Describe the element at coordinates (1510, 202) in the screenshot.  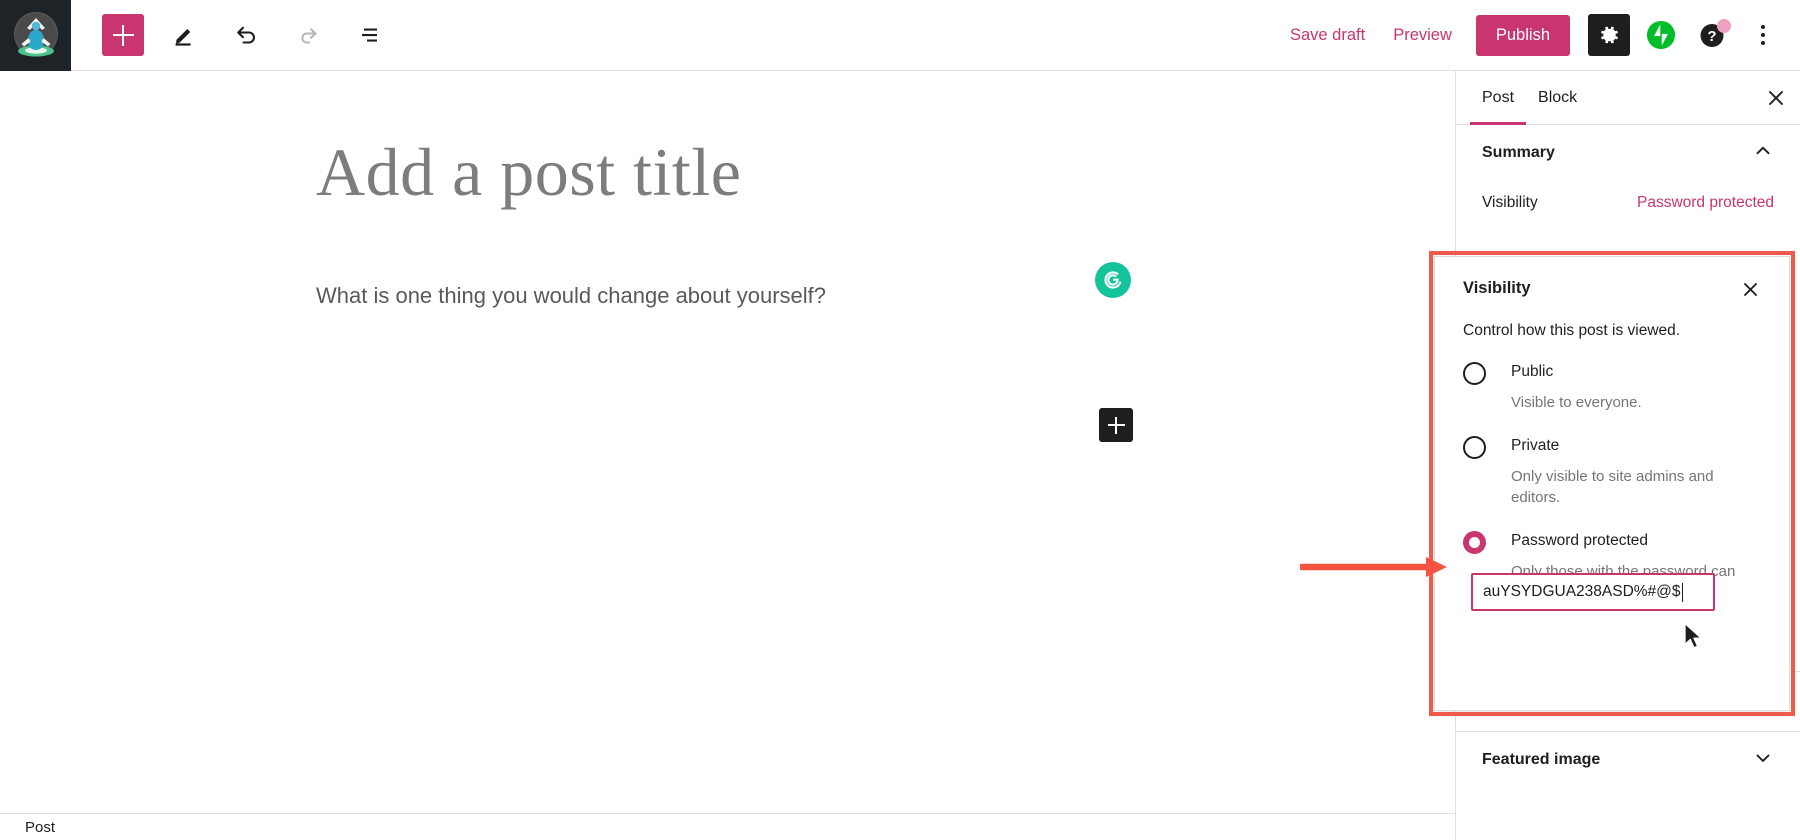
I see `visibility-label: Visibility` at that location.